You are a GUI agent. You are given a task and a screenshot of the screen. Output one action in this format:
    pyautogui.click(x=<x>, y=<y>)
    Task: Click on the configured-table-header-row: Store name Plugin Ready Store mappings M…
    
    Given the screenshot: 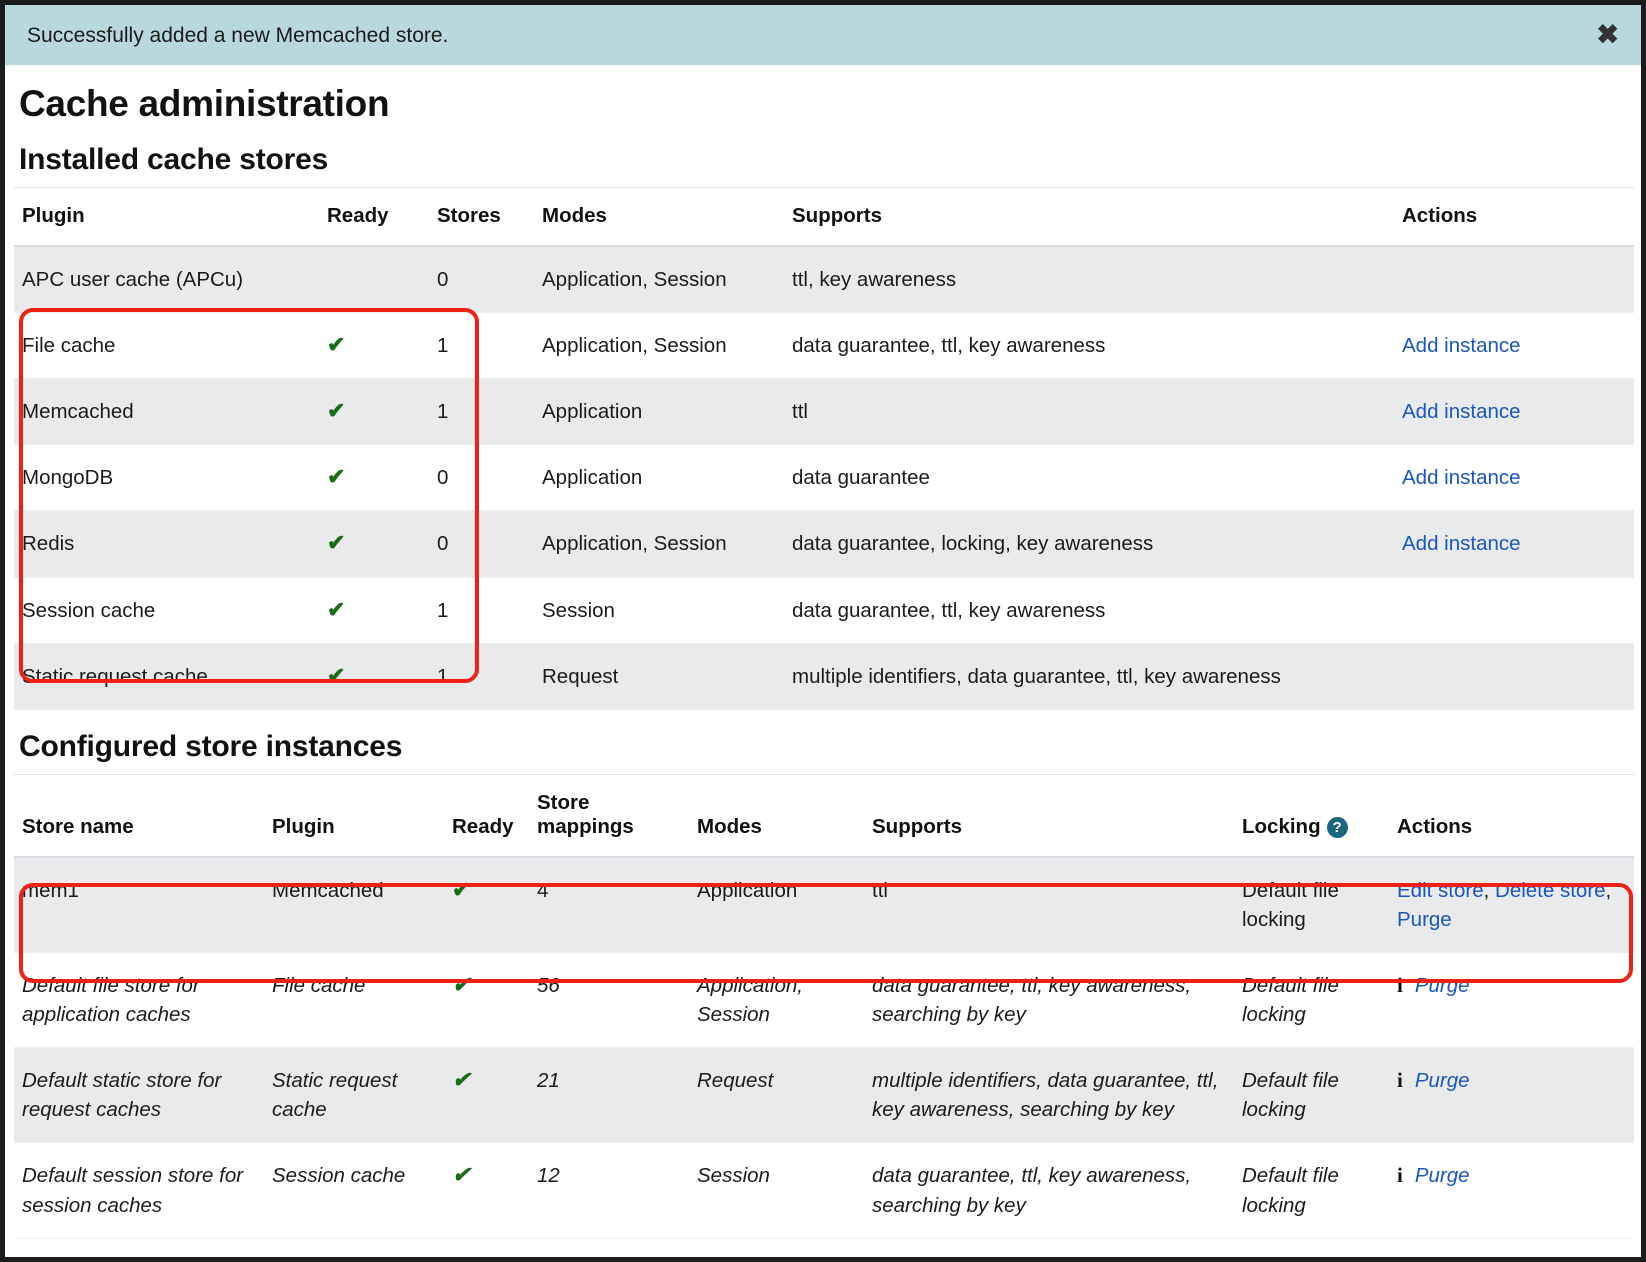 What is the action you would take?
    pyautogui.click(x=824, y=816)
    